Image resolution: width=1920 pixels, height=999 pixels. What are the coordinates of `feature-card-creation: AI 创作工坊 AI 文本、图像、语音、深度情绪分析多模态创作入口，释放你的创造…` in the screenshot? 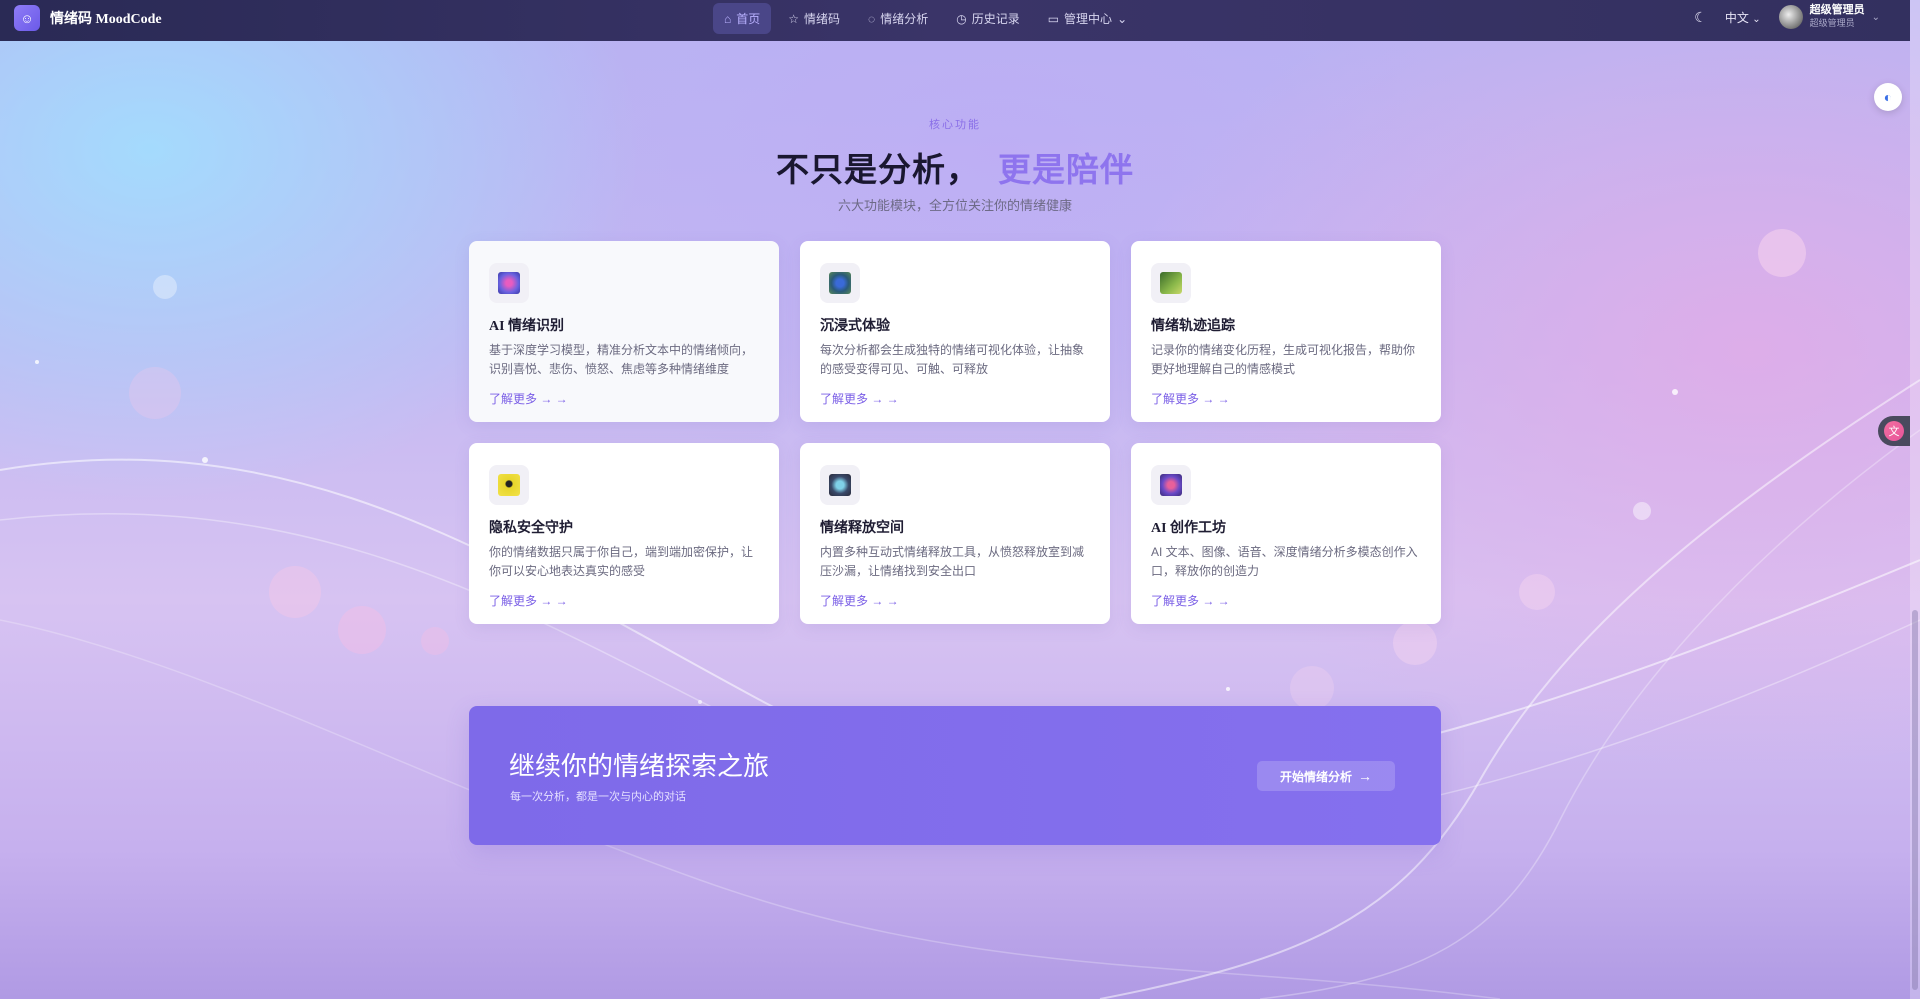 It's located at (1286, 533).